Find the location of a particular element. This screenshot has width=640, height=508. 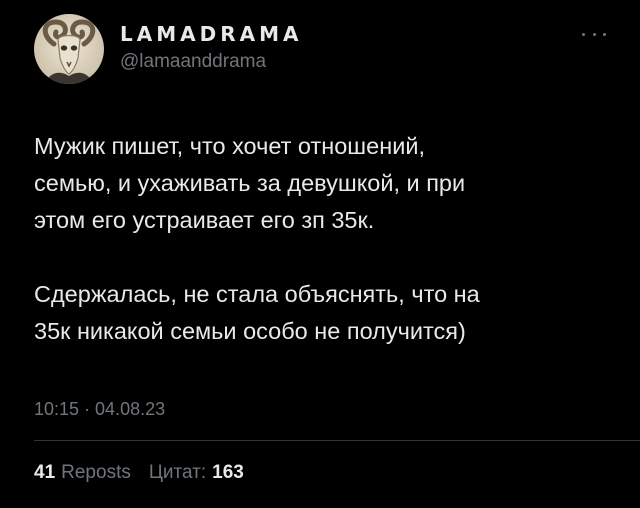

tweet-timestamp: 10:15 · 04.08.23 is located at coordinates (99, 409).